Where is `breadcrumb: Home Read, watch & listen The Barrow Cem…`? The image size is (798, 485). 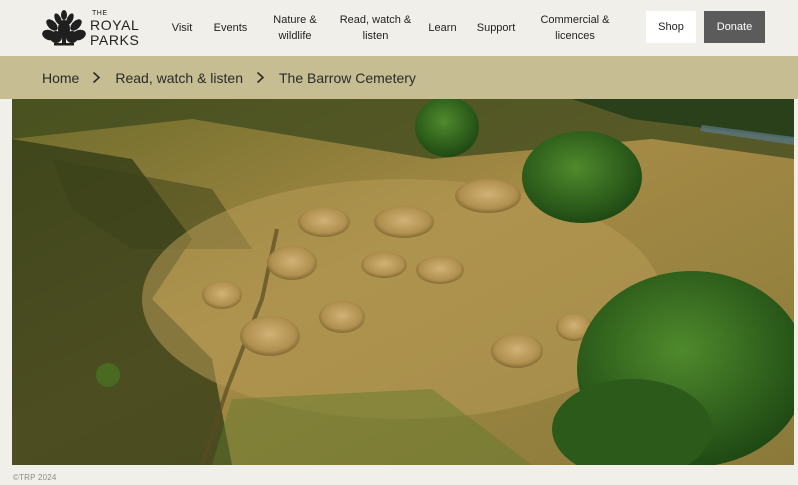
breadcrumb: Home Read, watch & listen The Barrow Cem… is located at coordinates (399, 77).